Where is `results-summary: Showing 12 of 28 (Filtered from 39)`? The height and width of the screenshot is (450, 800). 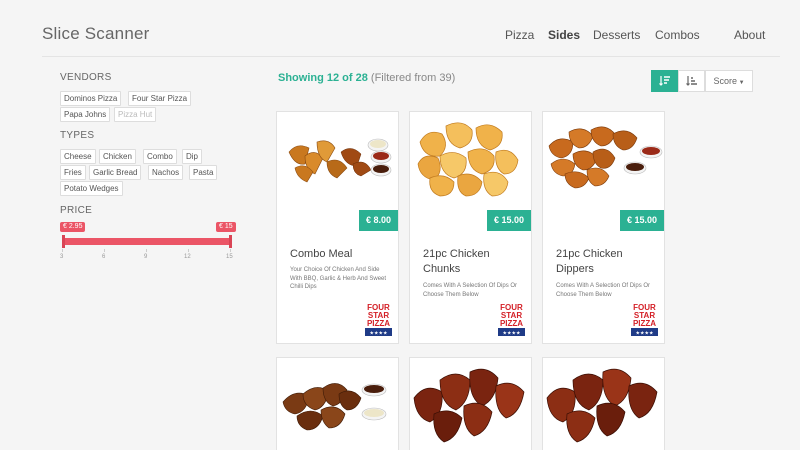
results-summary: Showing 12 of 28 (Filtered from 39) is located at coordinates (366, 78).